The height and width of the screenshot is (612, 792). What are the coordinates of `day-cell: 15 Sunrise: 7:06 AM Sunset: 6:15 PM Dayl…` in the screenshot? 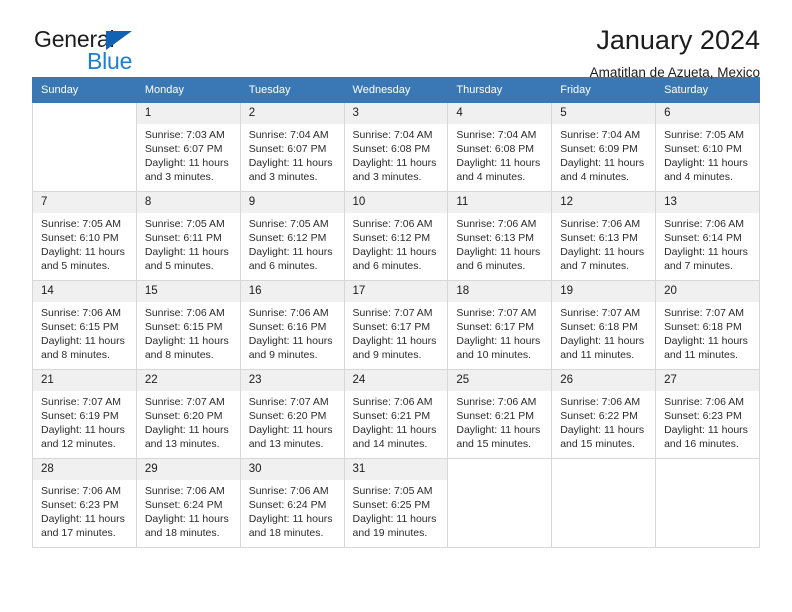 It's located at (188, 325).